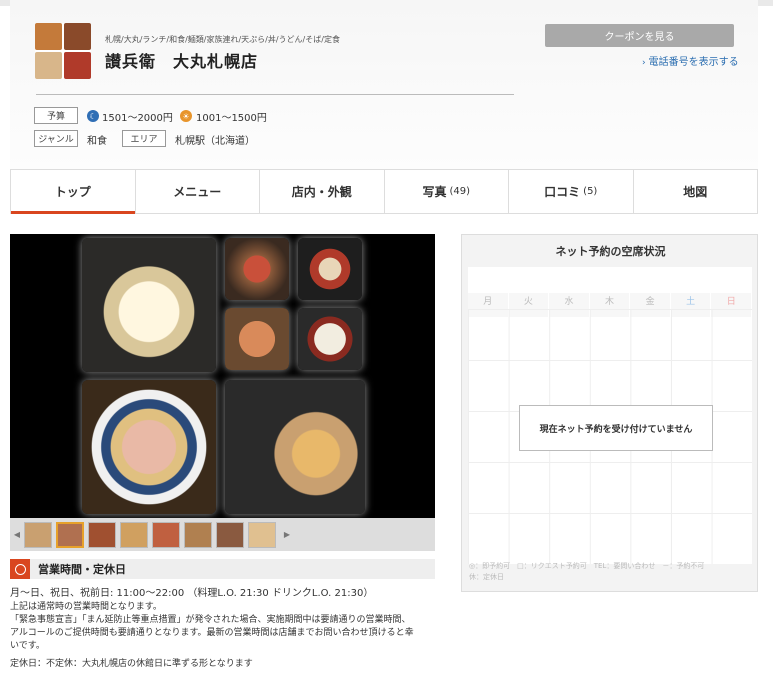  I want to click on budget-dinner: 1501～2000円, so click(137, 118).